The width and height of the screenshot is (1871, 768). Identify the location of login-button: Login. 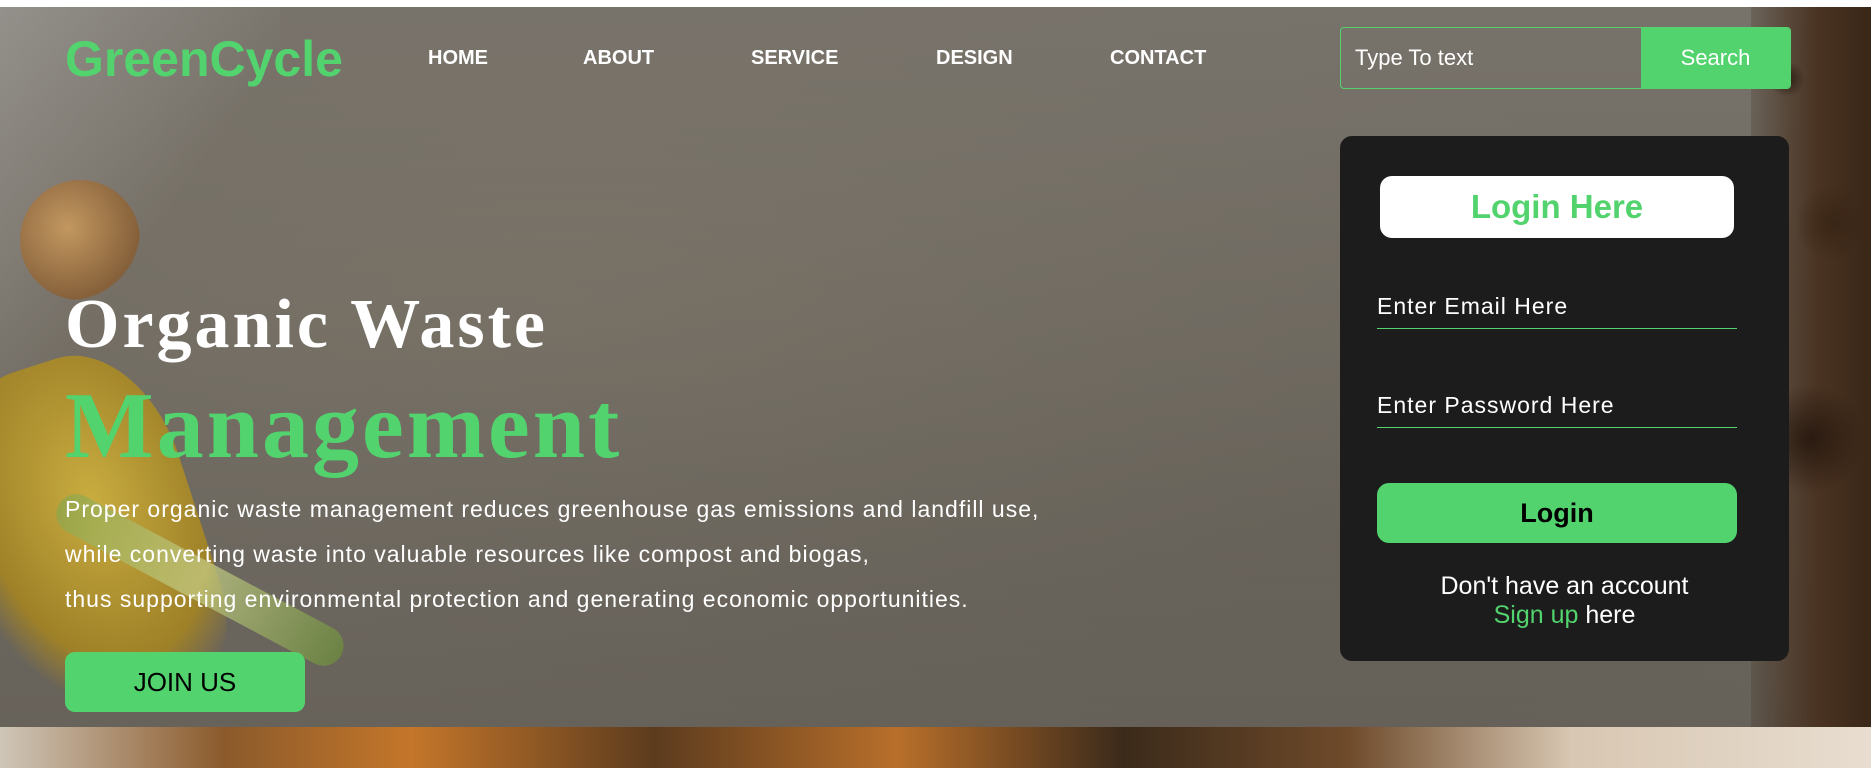
(1557, 513).